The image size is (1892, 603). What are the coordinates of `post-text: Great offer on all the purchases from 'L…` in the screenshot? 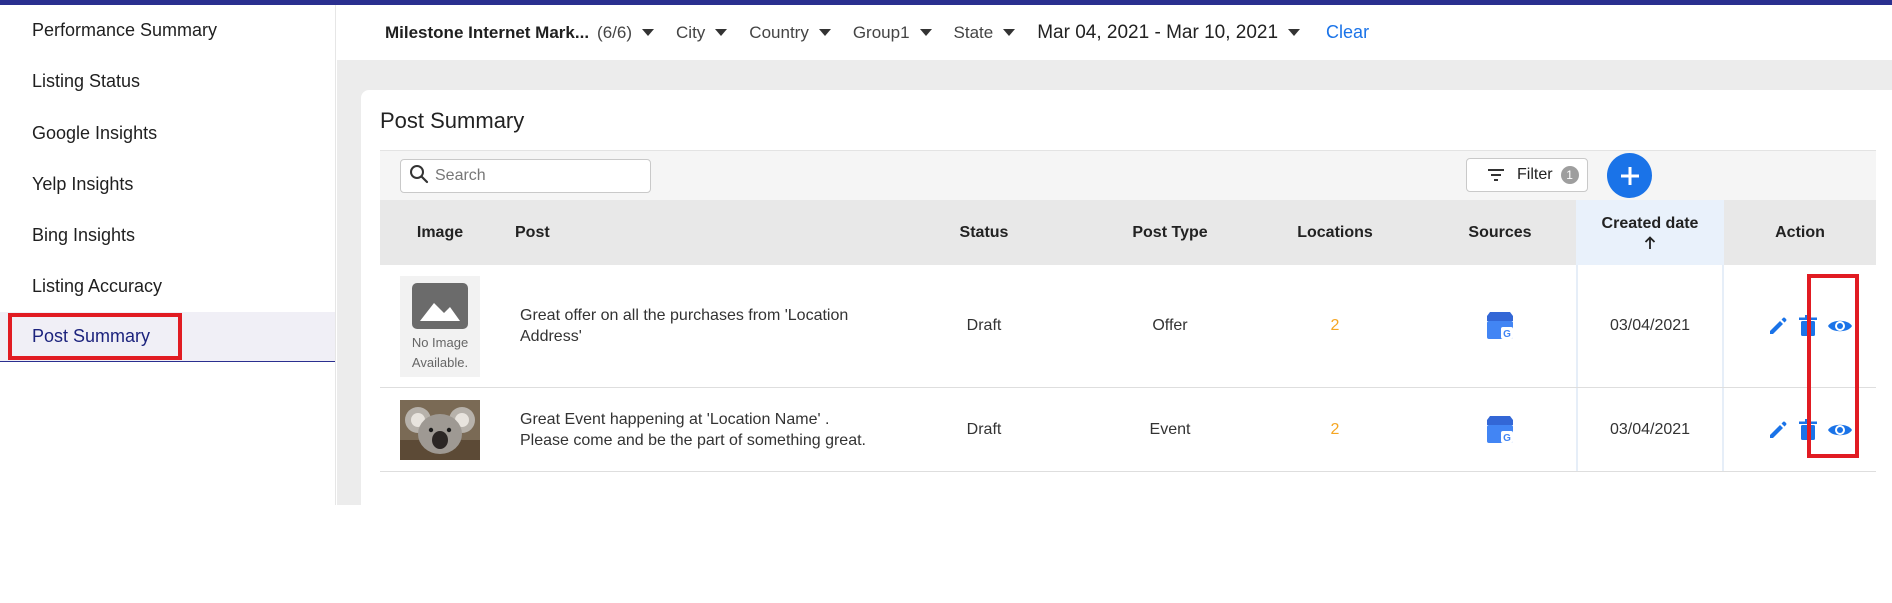 It's located at (684, 326).